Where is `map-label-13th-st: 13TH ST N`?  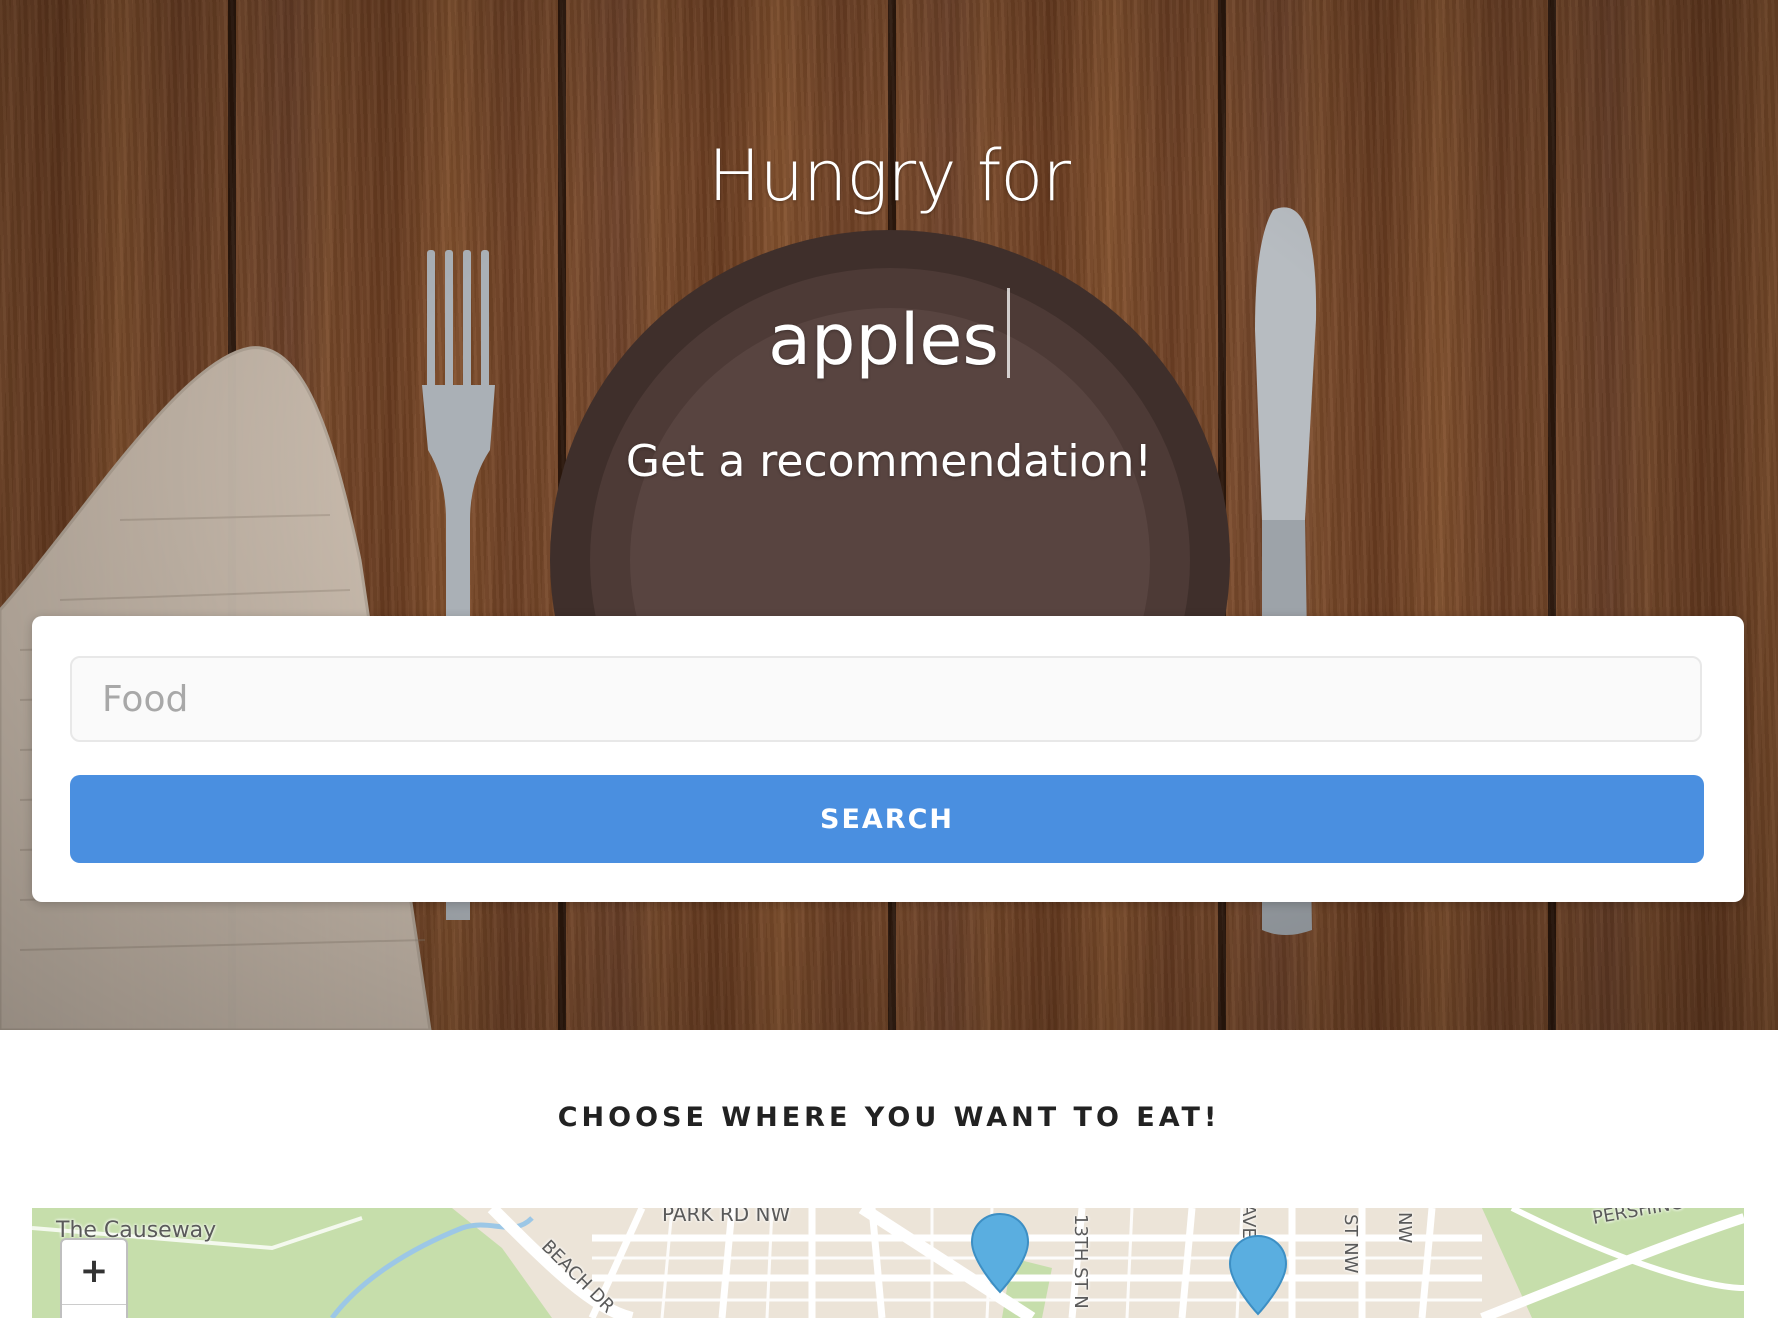
map-label-13th-st: 13TH ST N is located at coordinates (1080, 1261).